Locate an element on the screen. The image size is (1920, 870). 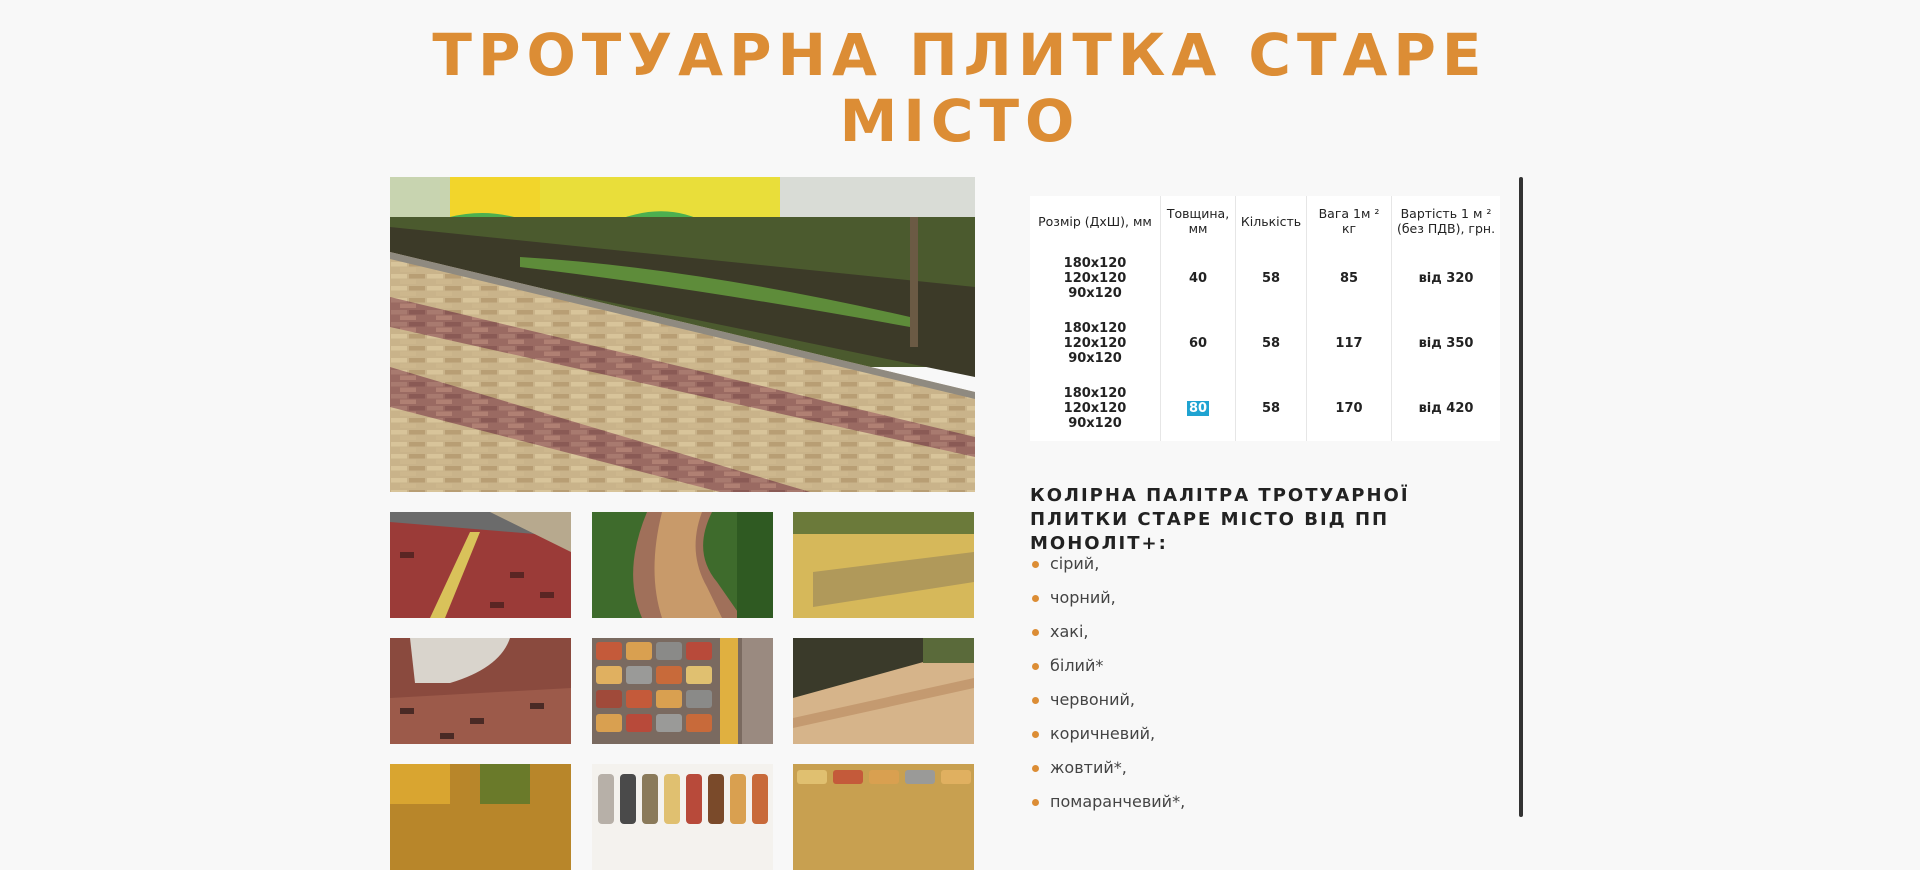
table-row: 180х120 120х120 90х120 80 58 170 від 420 is located at coordinates (1265, 408).